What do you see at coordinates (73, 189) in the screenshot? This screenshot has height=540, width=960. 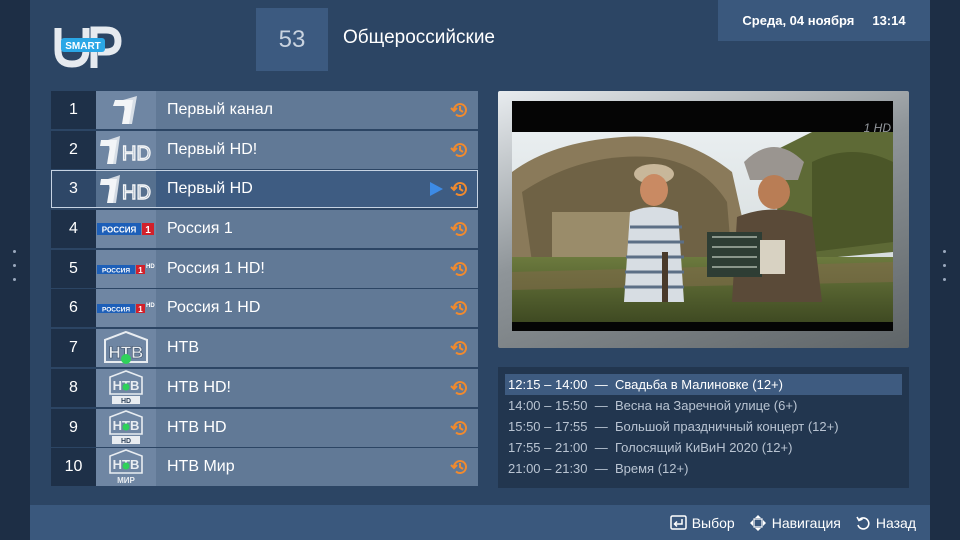 I see `channel-number: 3` at bounding box center [73, 189].